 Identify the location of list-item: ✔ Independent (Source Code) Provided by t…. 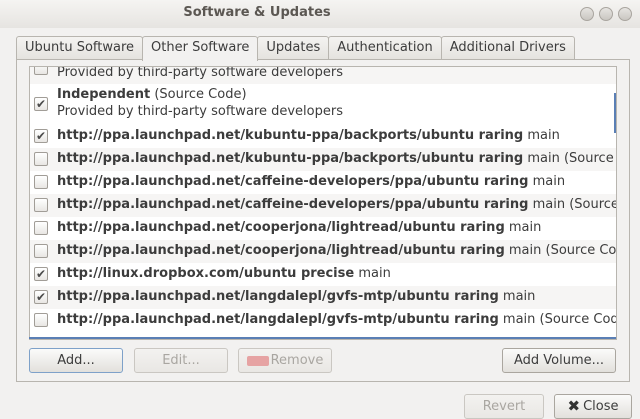
(323, 104).